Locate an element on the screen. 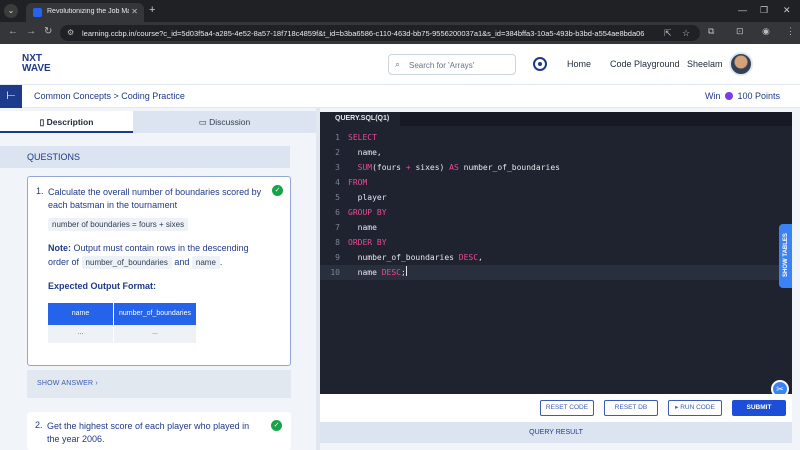 This screenshot has height=450, width=800. submit-button: SUBMIT is located at coordinates (759, 408).